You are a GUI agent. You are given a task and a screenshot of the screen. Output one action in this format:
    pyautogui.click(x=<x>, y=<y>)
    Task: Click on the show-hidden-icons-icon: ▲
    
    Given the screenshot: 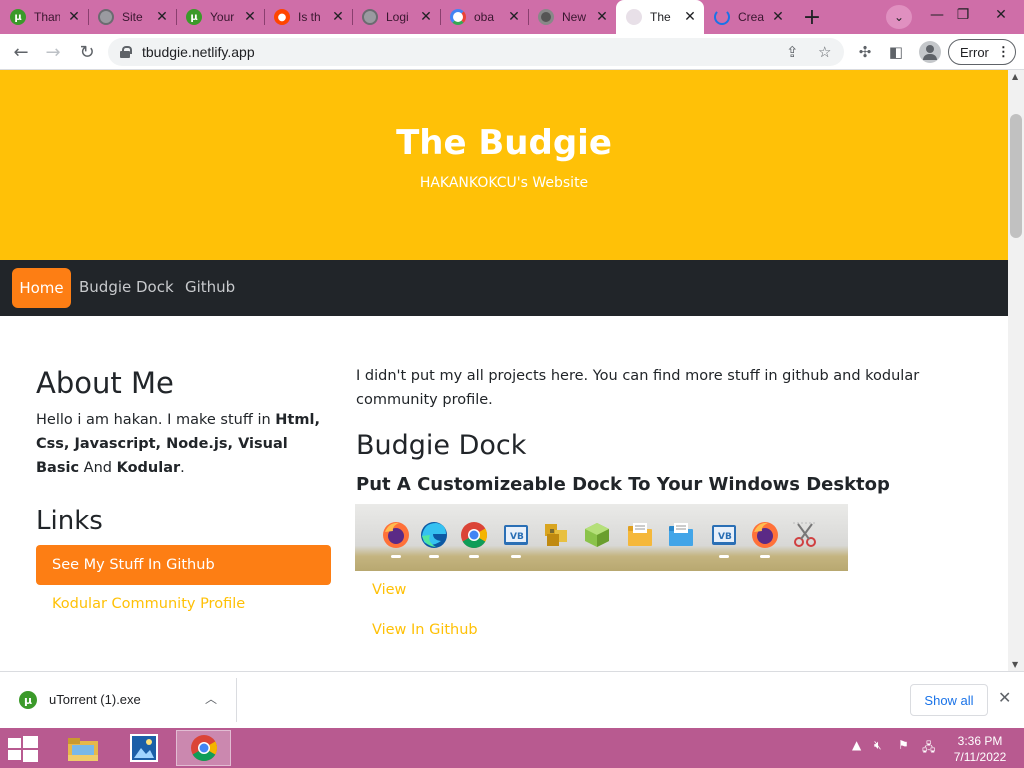 What is the action you would take?
    pyautogui.click(x=856, y=745)
    